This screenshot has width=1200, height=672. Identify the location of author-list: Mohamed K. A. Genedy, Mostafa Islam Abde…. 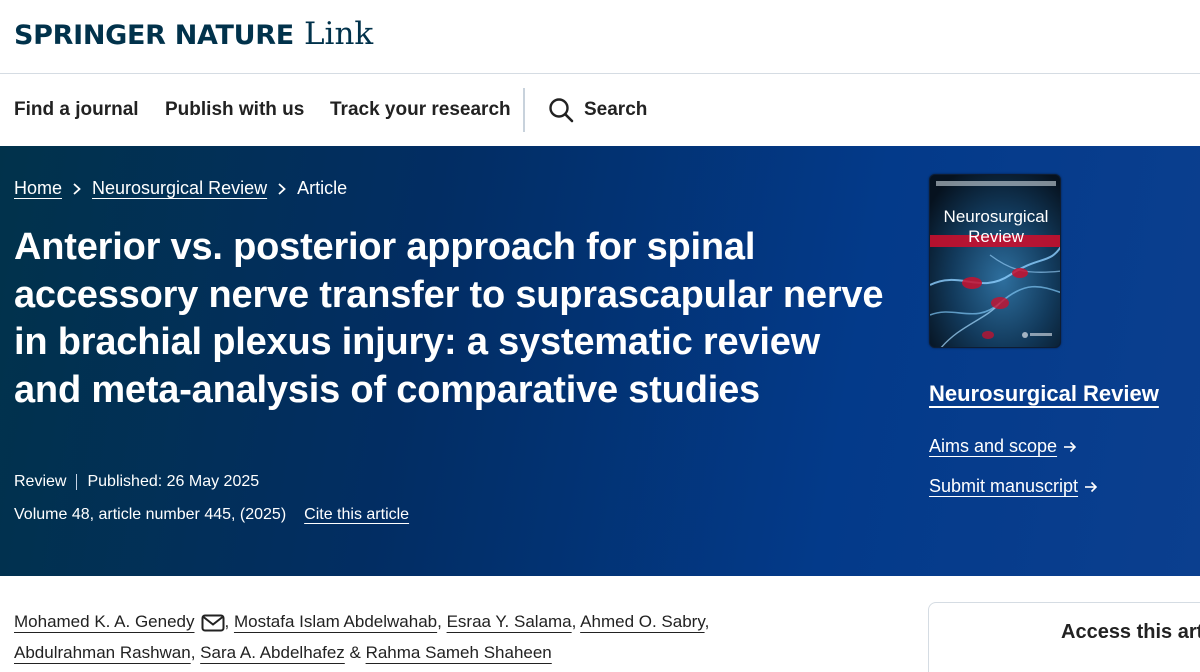
(362, 637).